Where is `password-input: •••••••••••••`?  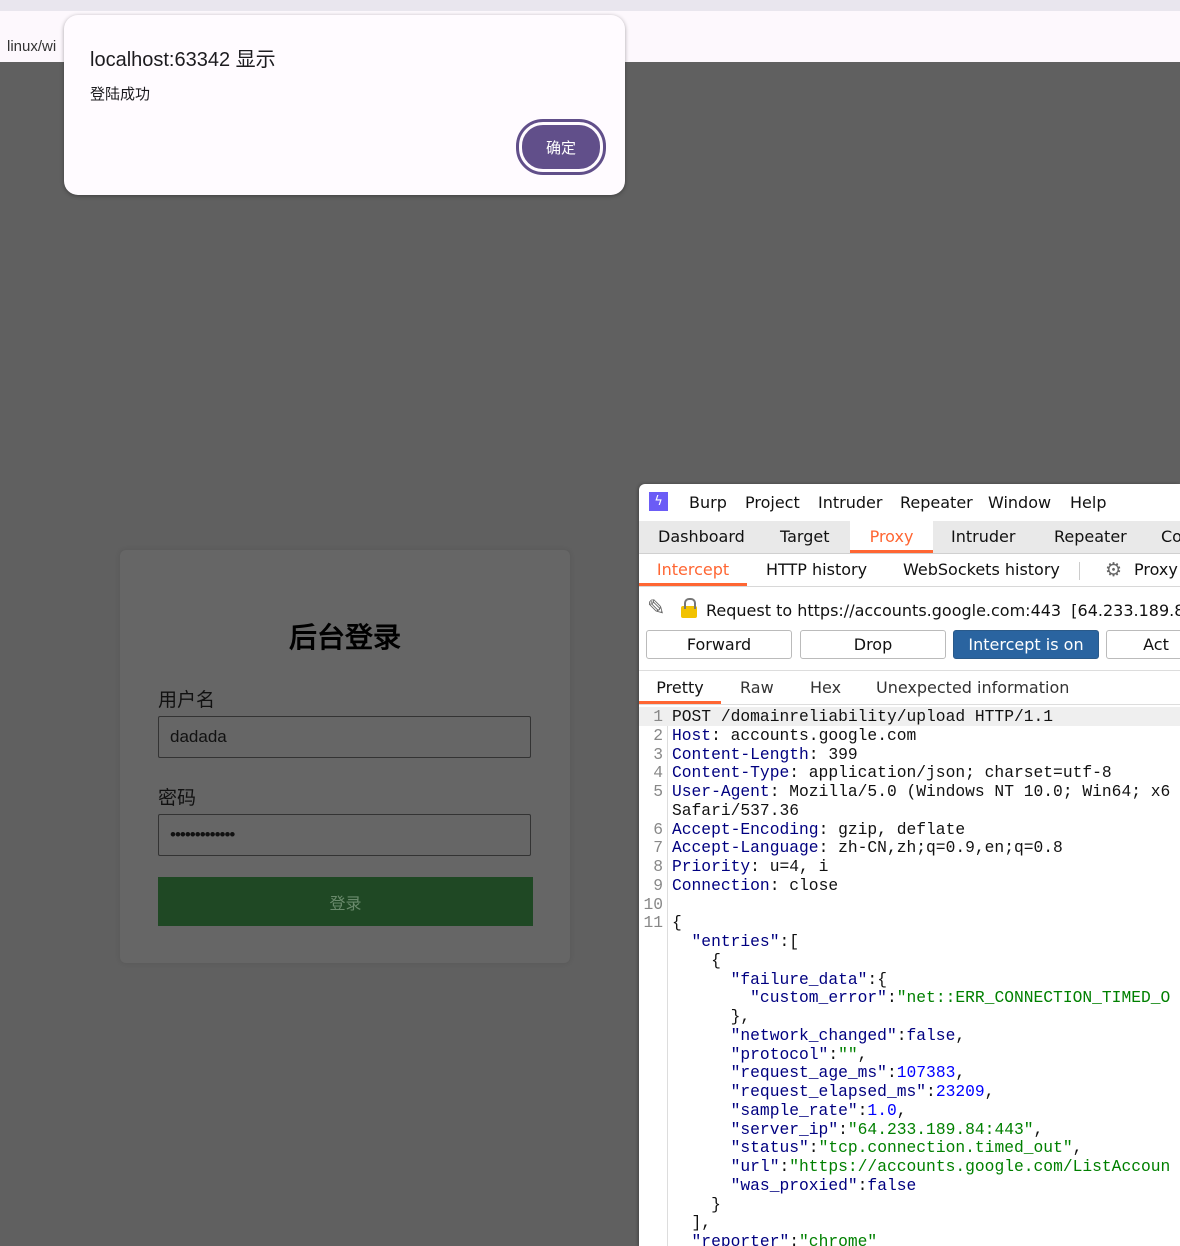 password-input: ••••••••••••• is located at coordinates (344, 835).